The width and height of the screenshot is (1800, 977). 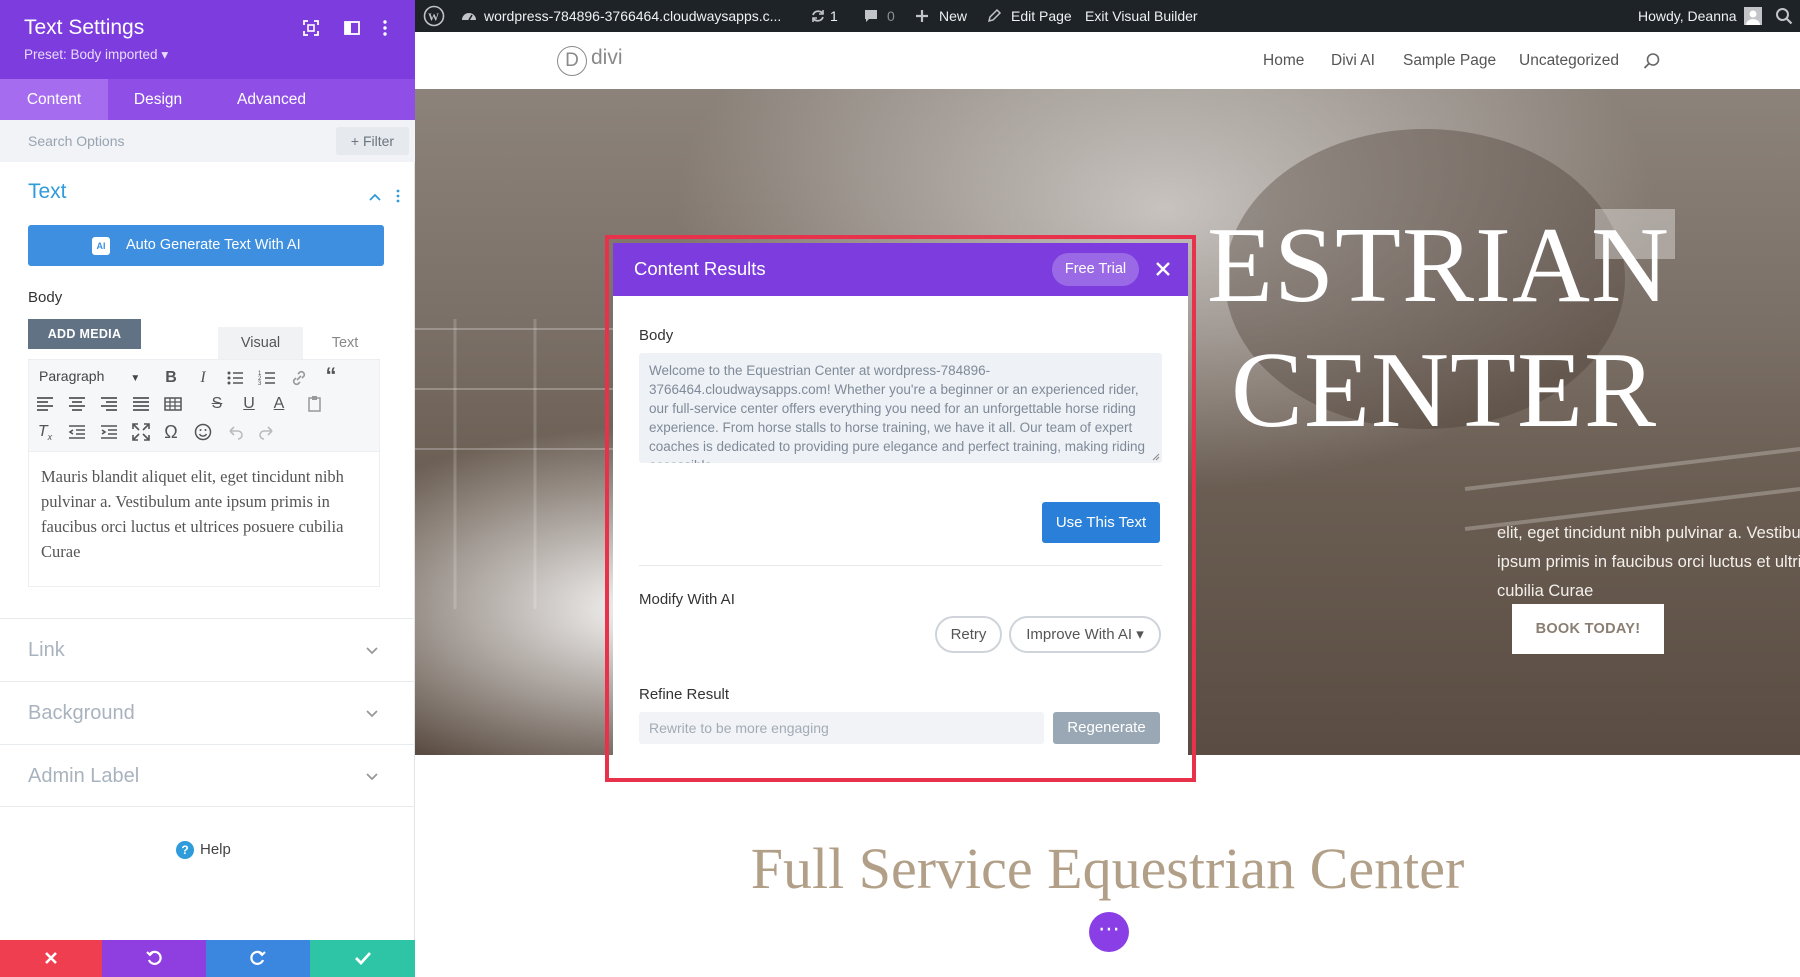 What do you see at coordinates (311, 28) in the screenshot?
I see `expand-icon` at bounding box center [311, 28].